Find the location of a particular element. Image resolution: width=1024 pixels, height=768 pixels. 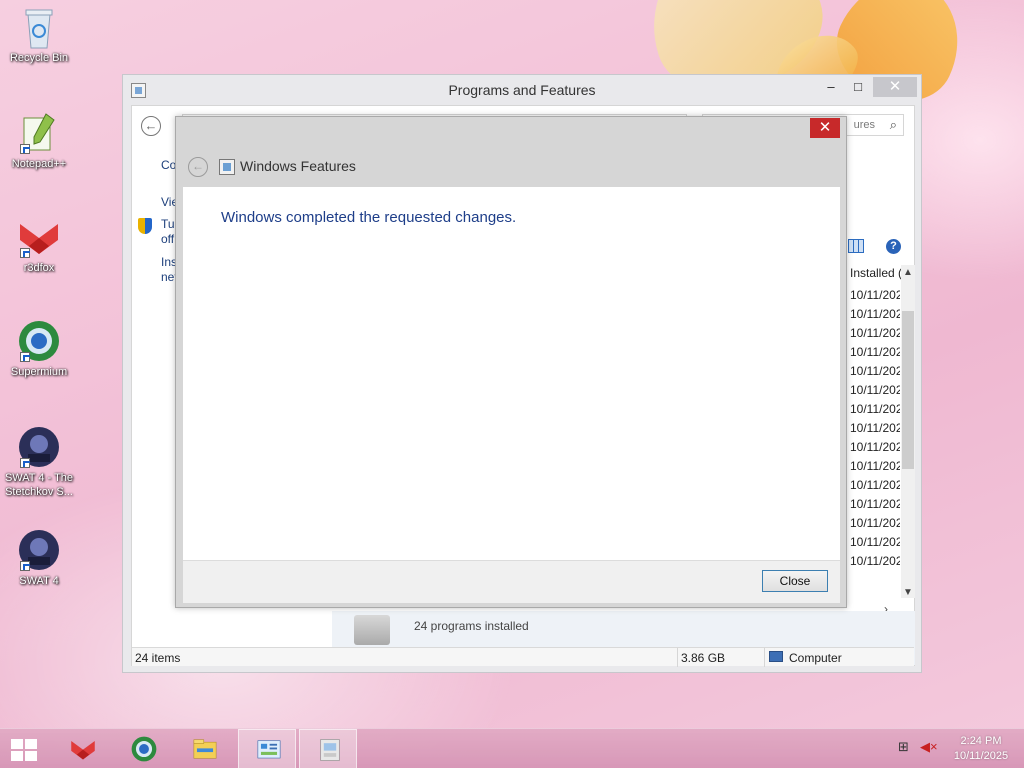

desktop-icon-supermium: Supermium is located at coordinates (39, 349).